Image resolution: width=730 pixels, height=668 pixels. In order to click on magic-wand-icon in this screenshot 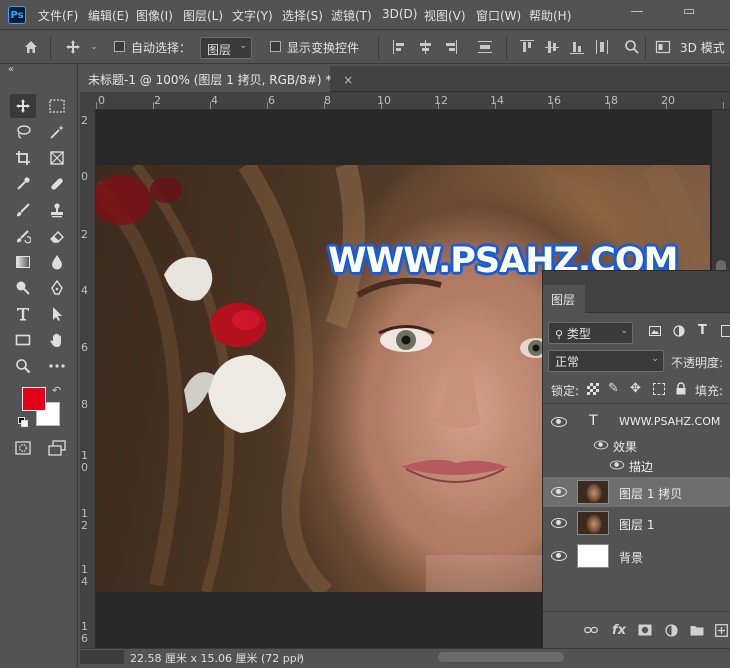, I will do `click(57, 132)`.